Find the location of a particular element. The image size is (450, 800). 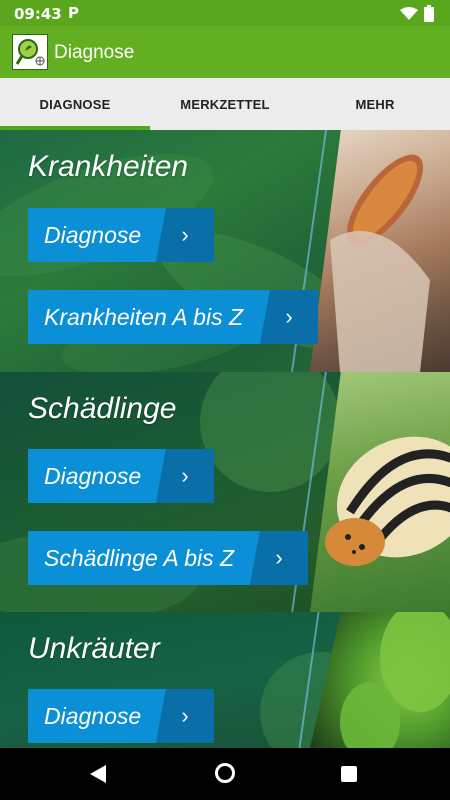

background-leaf is located at coordinates (270, 432).